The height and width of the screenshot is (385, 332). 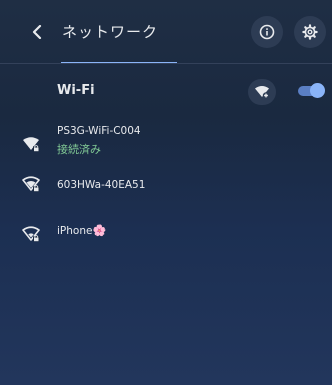 What do you see at coordinates (79, 149) in the screenshot?
I see `network-status: 接続済み` at bounding box center [79, 149].